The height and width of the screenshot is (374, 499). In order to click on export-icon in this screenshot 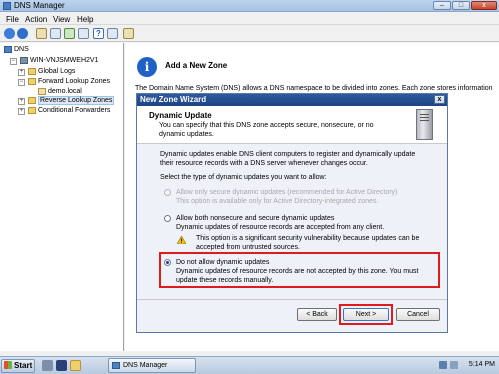, I will do `click(83, 33)`.